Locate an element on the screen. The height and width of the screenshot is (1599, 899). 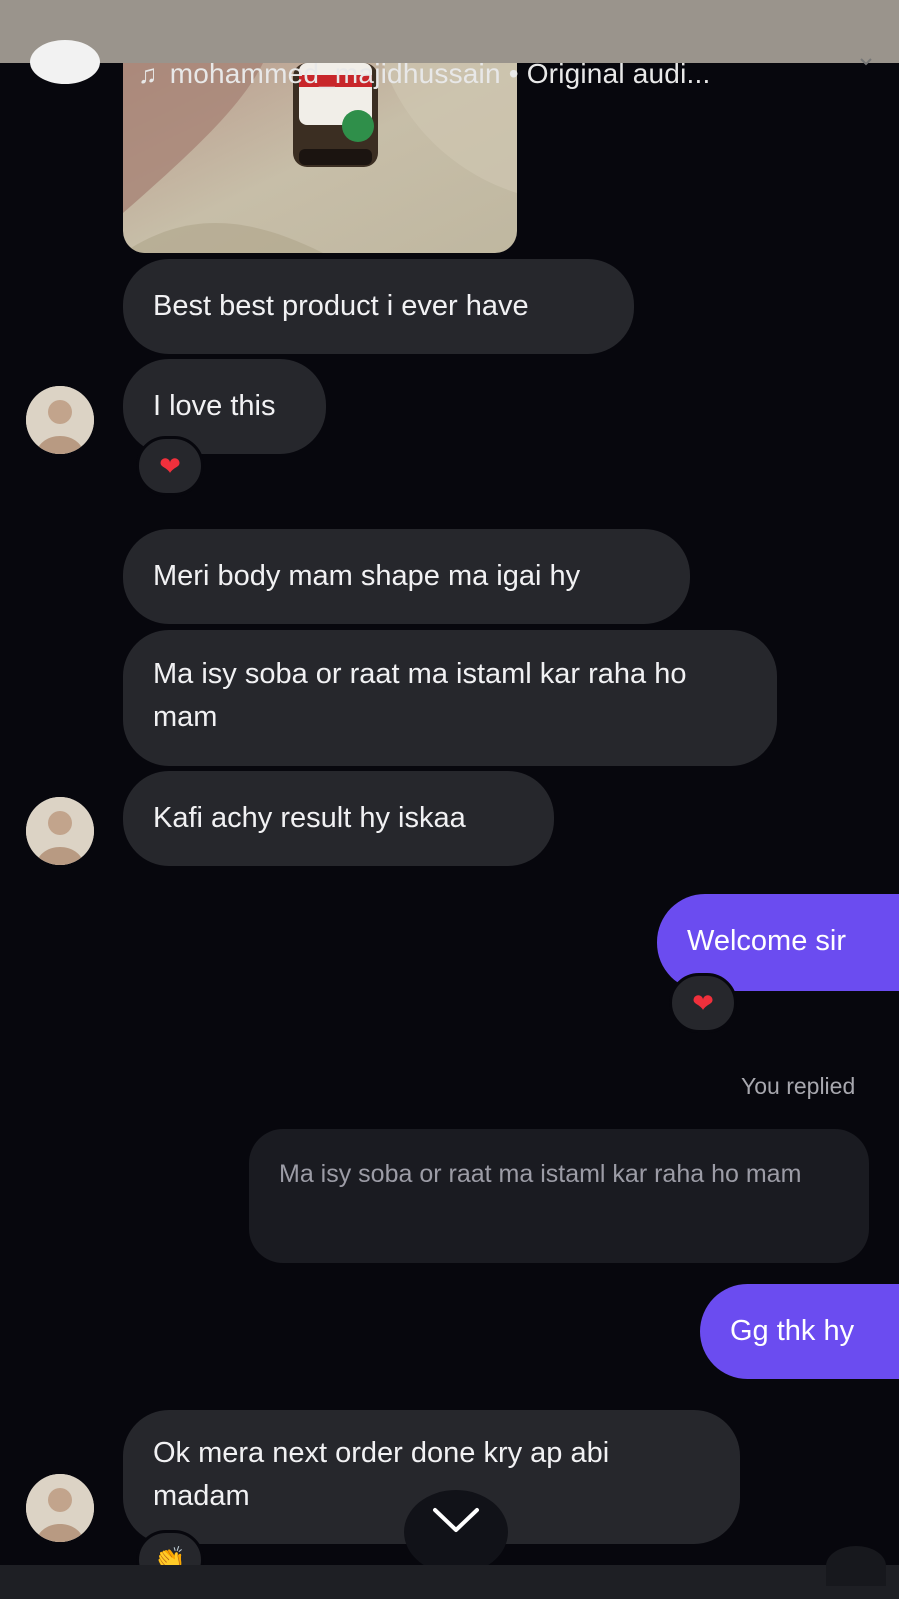
message-text: Welcome sir is located at coordinates (766, 941).